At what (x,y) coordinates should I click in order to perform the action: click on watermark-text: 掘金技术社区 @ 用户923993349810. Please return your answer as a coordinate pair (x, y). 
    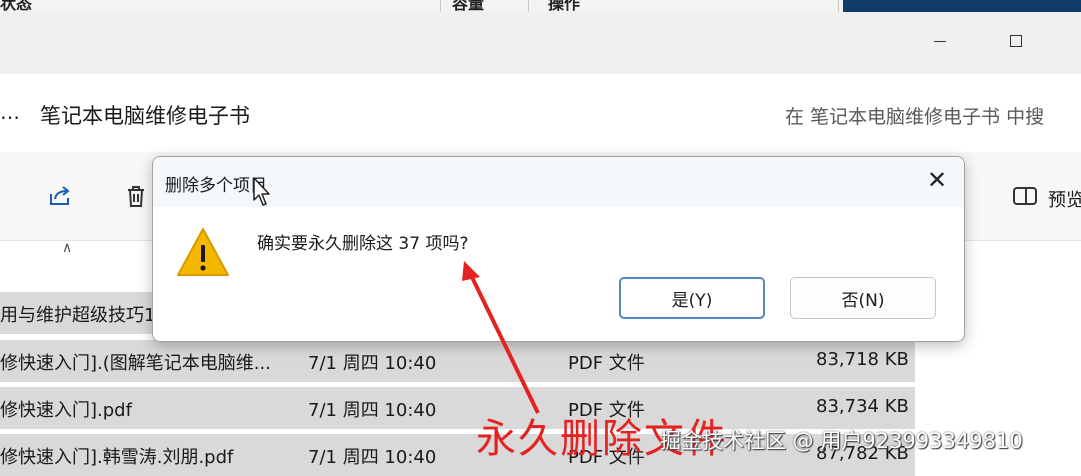
    Looking at the image, I should click on (841, 441).